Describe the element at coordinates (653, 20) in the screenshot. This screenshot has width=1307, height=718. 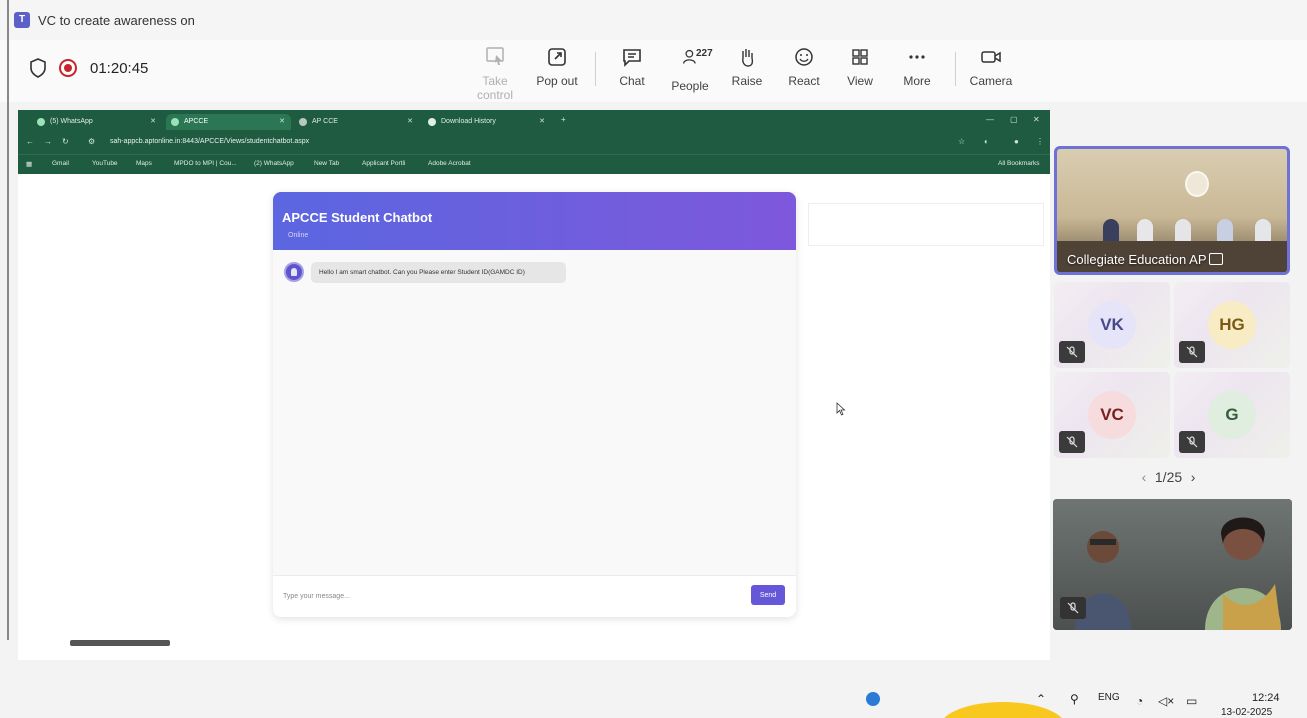
I see `teams-titlebar: T VC to create awareness on` at that location.